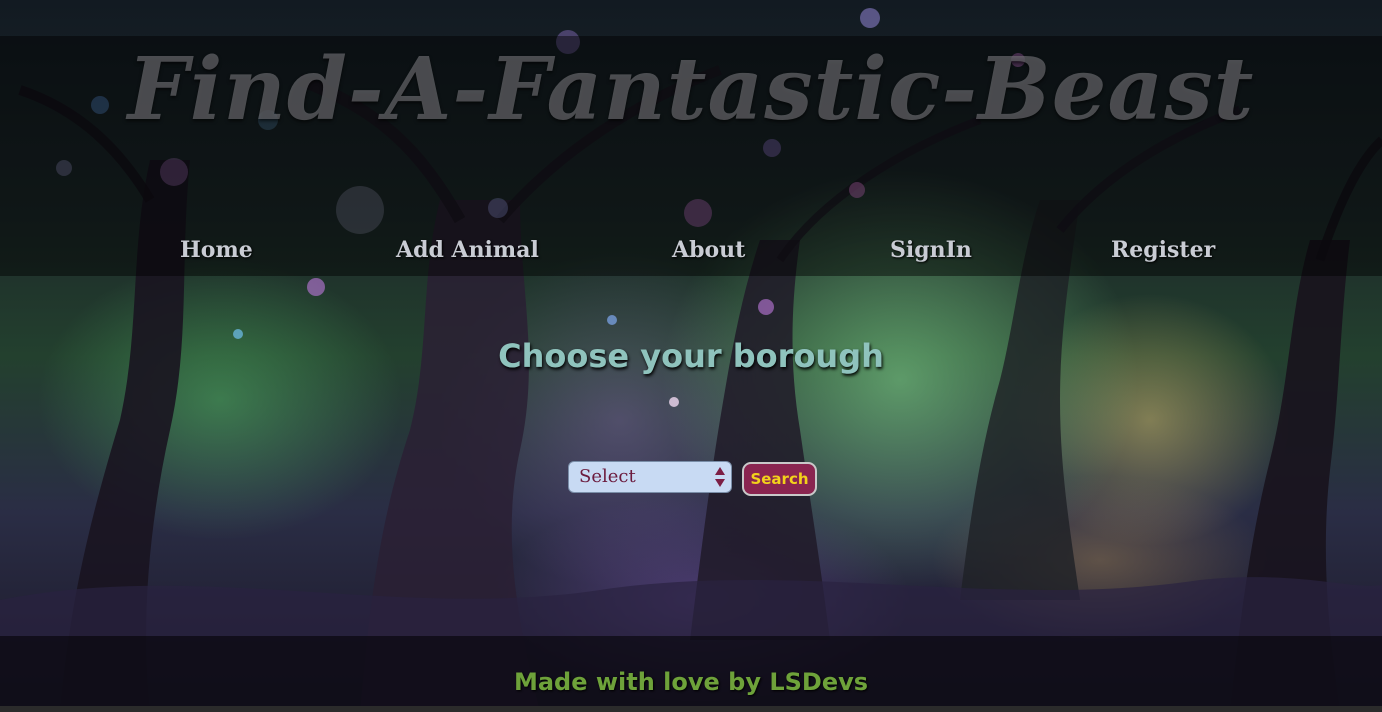 The image size is (1382, 712). Describe the element at coordinates (216, 250) in the screenshot. I see `nav-home-link: Home` at that location.